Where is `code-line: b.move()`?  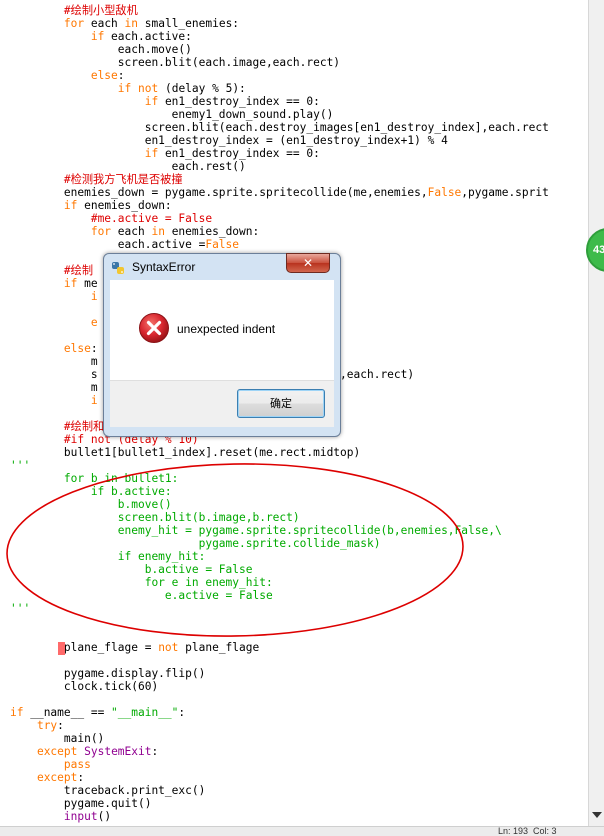
code-line: b.move() is located at coordinates (91, 504).